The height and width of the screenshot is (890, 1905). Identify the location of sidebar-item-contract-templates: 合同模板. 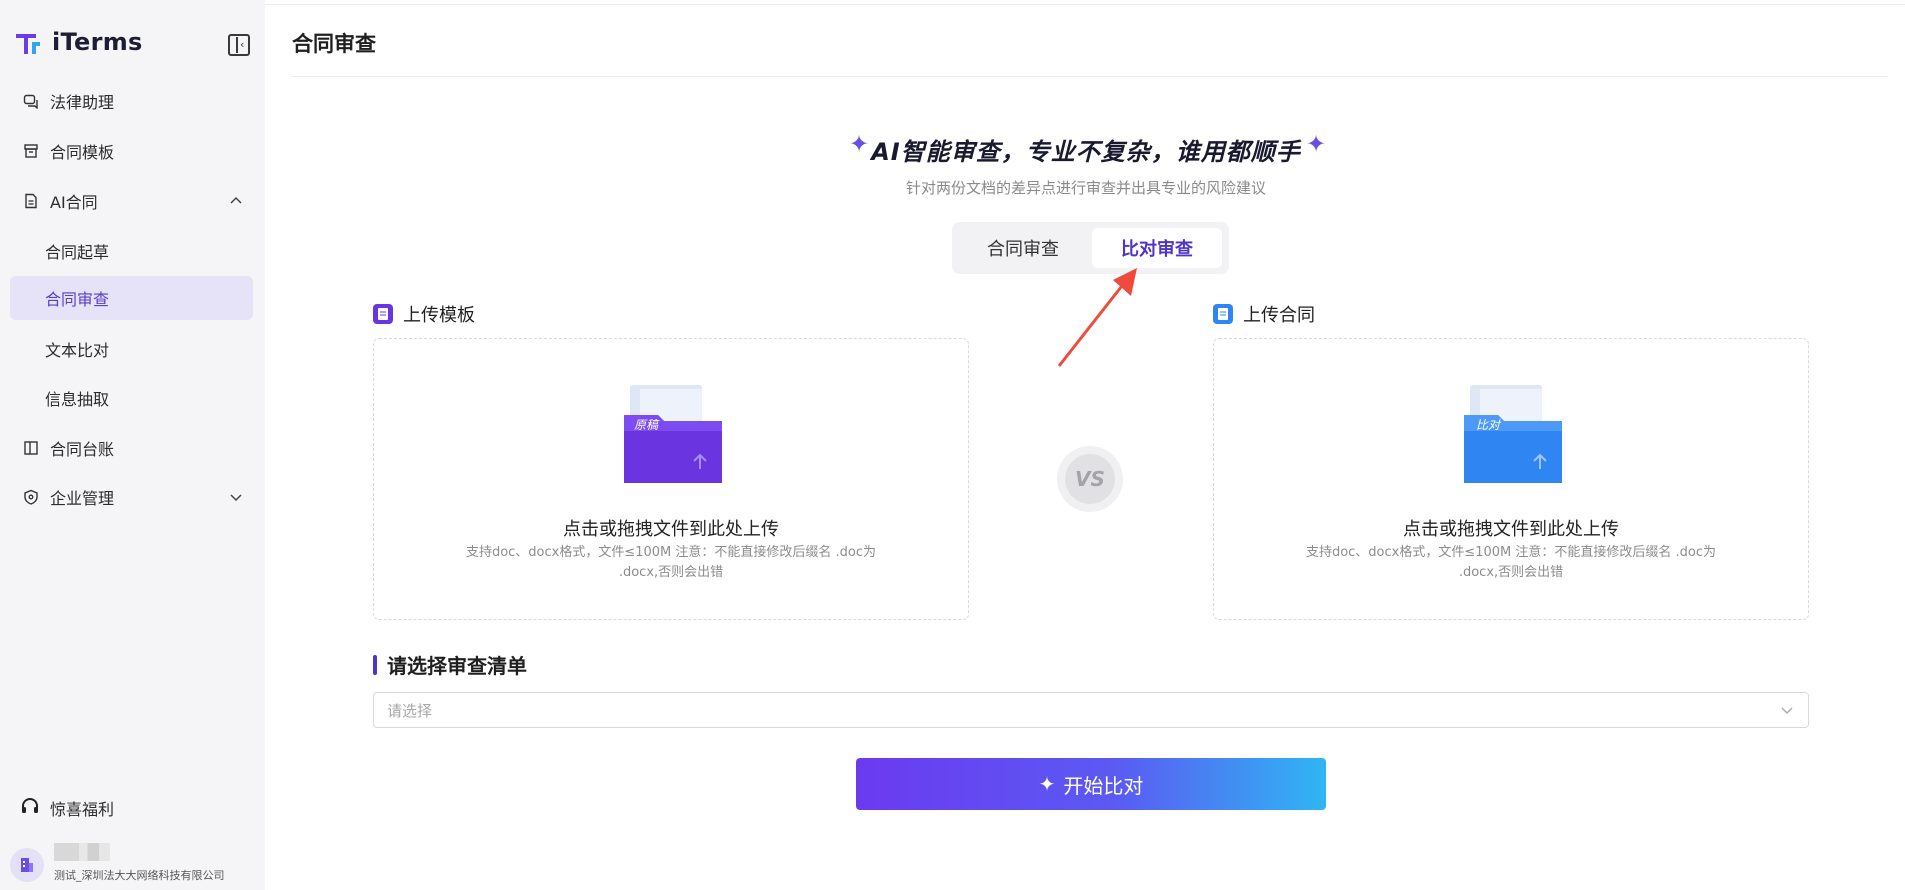
(131, 151).